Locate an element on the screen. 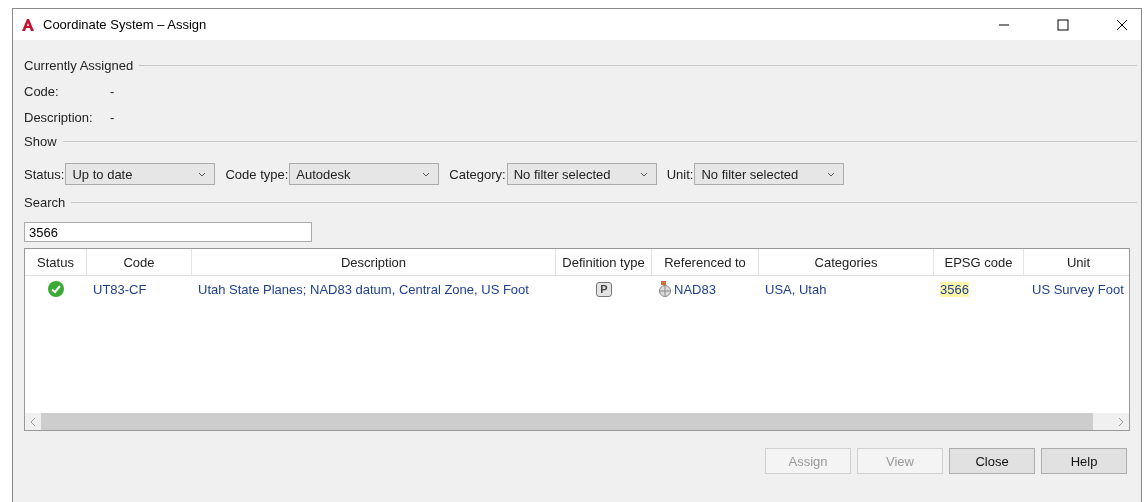  section-heading: Show is located at coordinates (40, 141).